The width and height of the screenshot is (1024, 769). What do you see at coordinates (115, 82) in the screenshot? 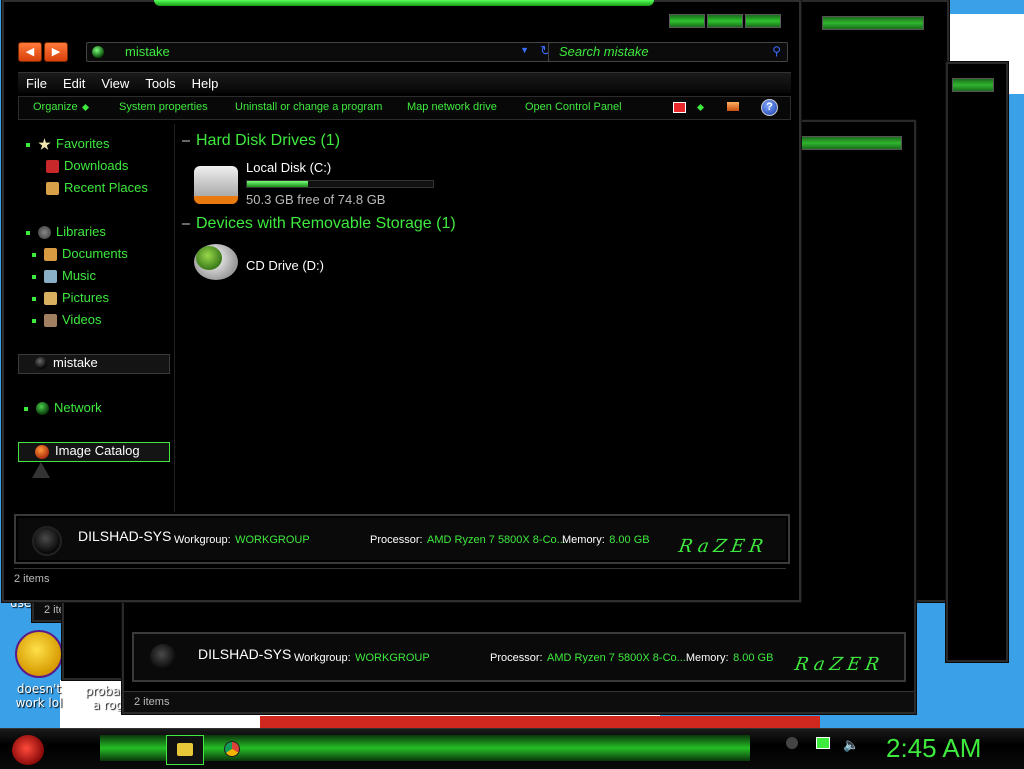
I see `menu-view: View` at bounding box center [115, 82].